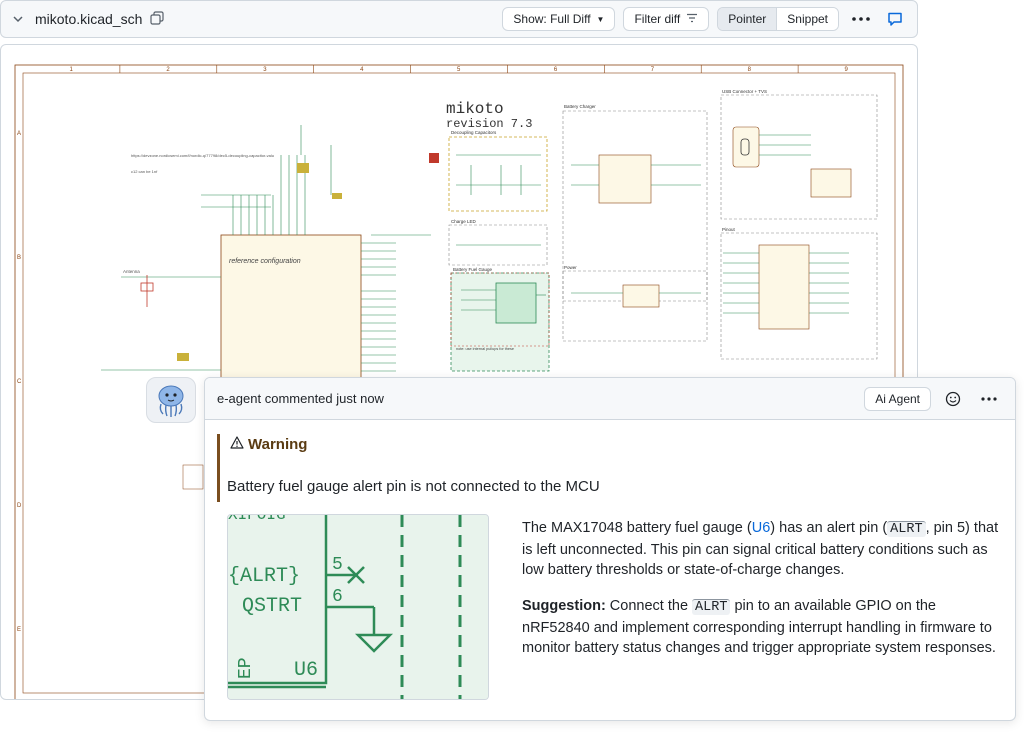  I want to click on more-options-icon, so click(861, 19).